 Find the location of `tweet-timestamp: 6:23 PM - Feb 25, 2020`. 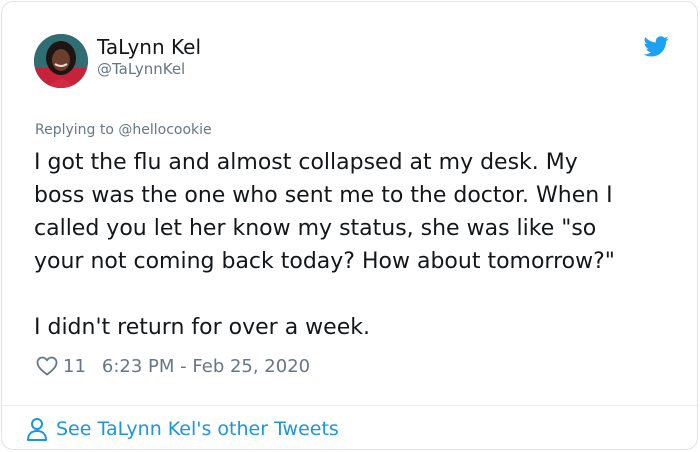

tweet-timestamp: 6:23 PM - Feb 25, 2020 is located at coordinates (206, 366).